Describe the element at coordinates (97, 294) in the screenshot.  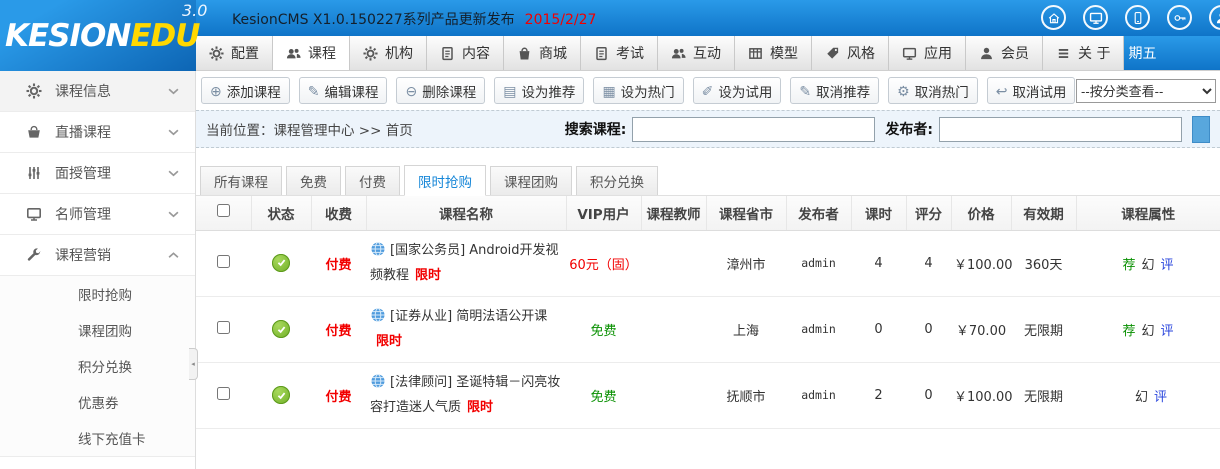
I see `sidebar-sub-flash-sale: 限时抢购` at that location.